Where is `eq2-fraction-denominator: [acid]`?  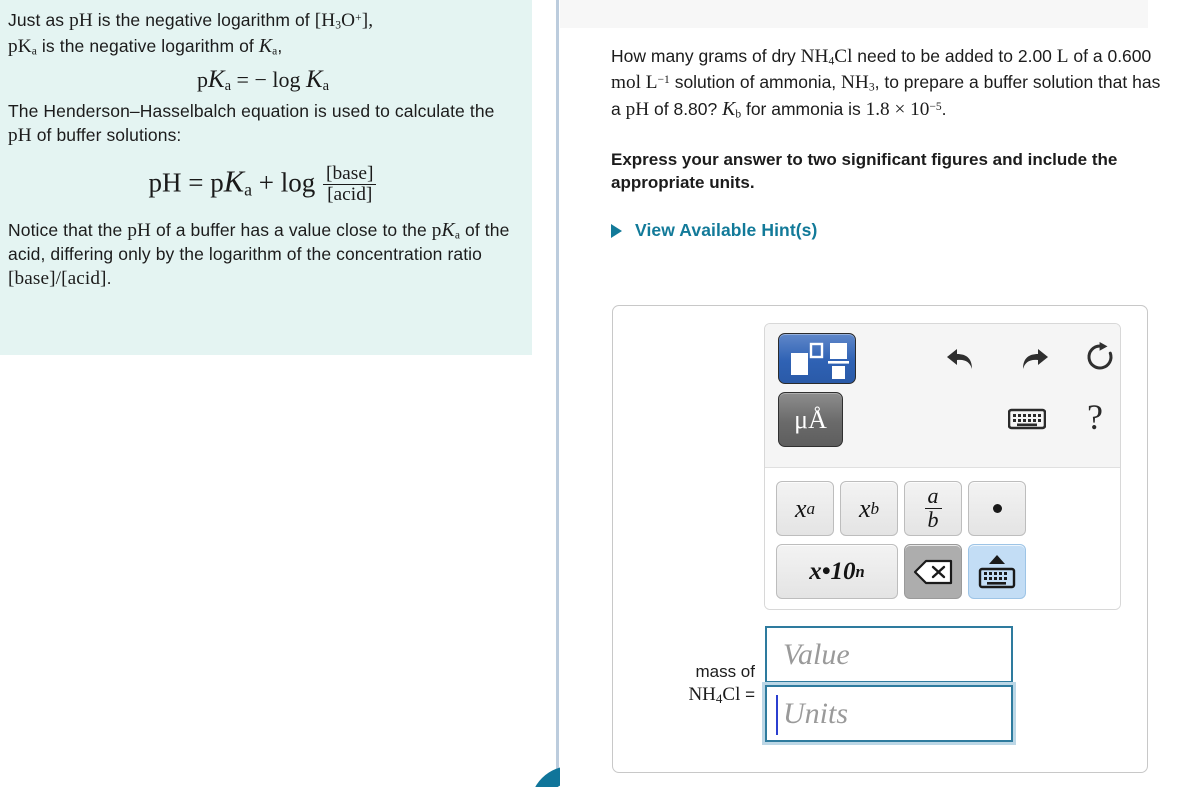 eq2-fraction-denominator: [acid] is located at coordinates (349, 194).